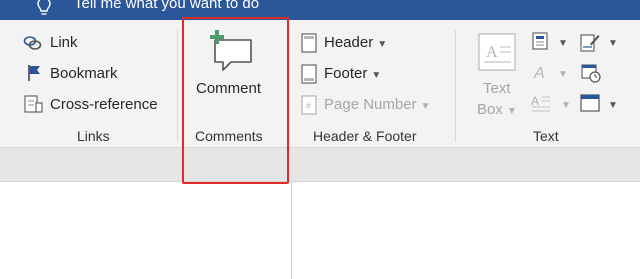 The height and width of the screenshot is (279, 640). I want to click on document-divider, so click(291, 230).